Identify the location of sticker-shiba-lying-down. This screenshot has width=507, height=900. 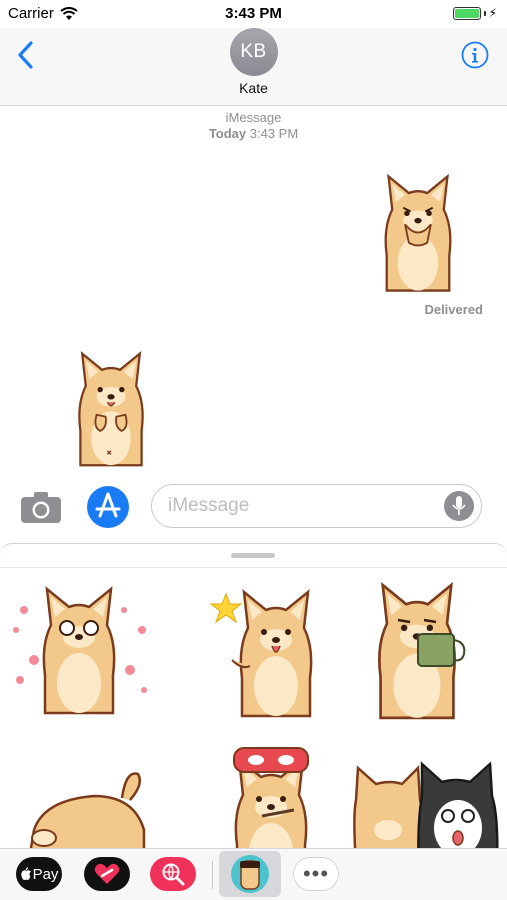
(79, 794).